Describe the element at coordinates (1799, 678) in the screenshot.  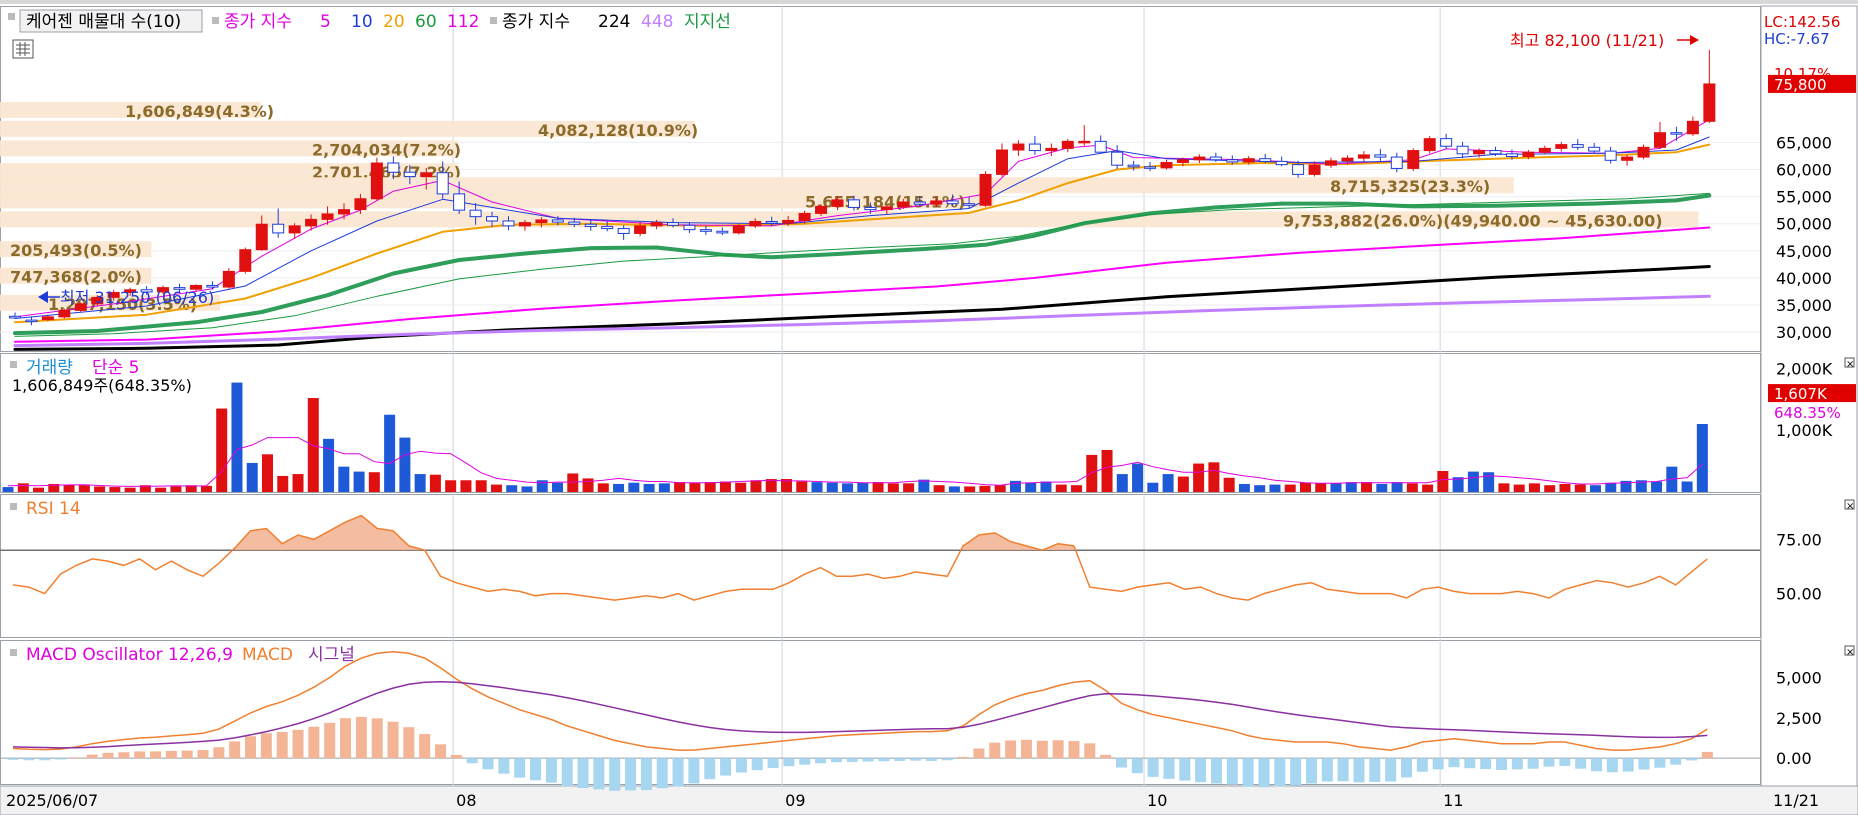
I see `macd-tick-label: 5,000` at that location.